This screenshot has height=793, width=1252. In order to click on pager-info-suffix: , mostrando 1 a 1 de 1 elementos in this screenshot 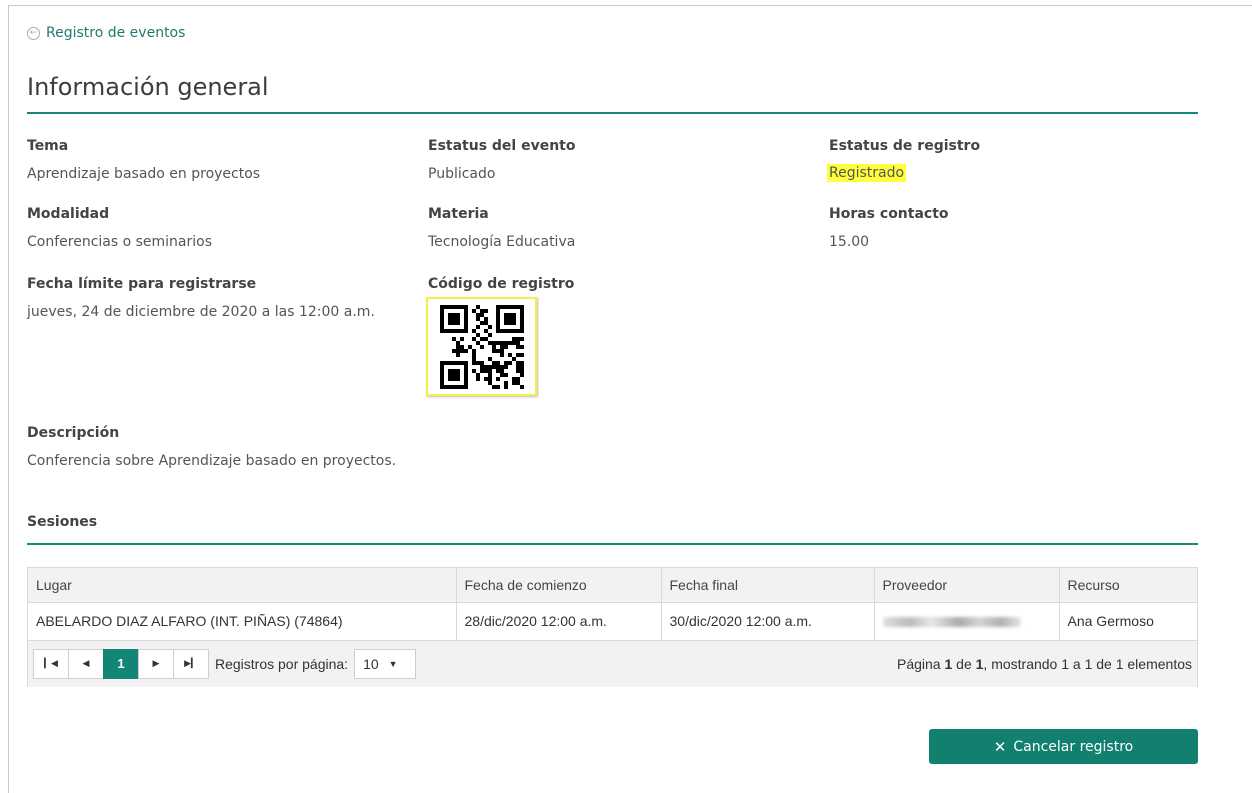, I will do `click(1087, 663)`.